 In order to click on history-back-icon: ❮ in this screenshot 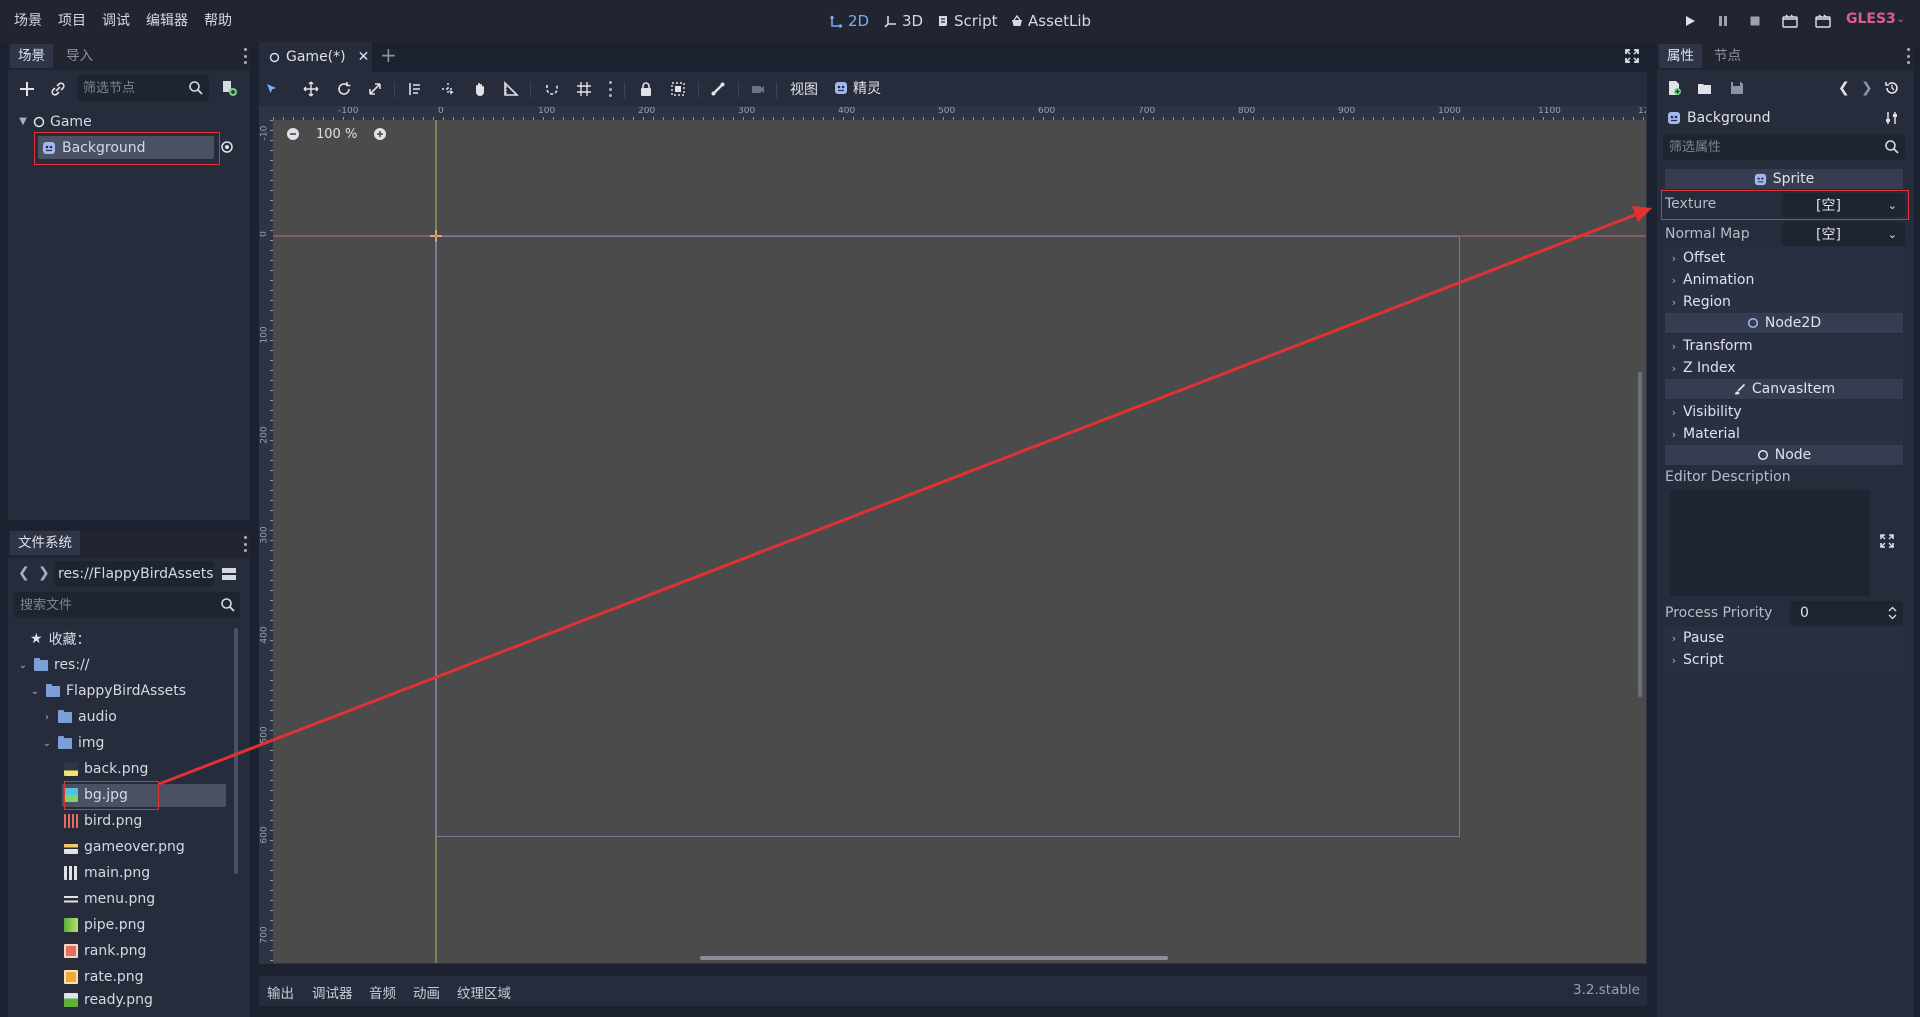, I will do `click(1844, 88)`.